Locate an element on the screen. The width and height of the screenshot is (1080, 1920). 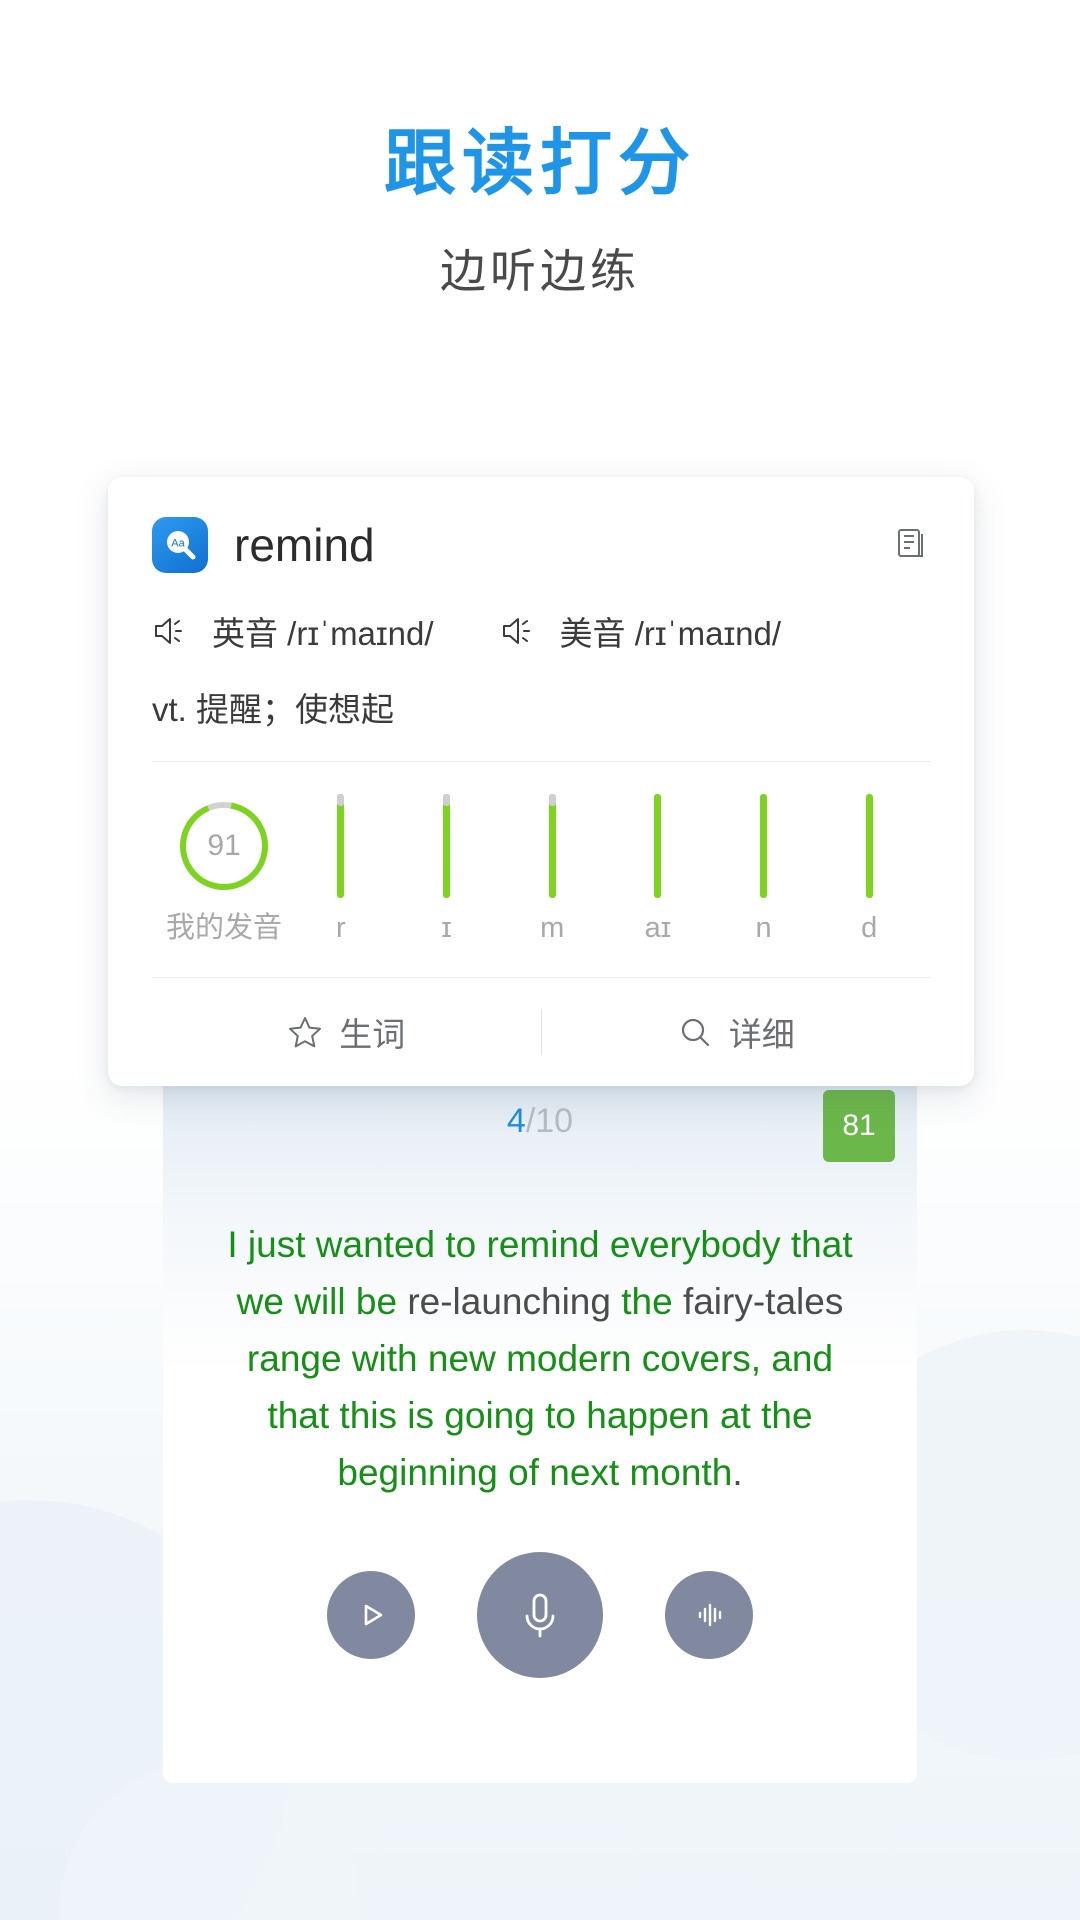
add-to-vocabulary-label: 生词 is located at coordinates (372, 1034).